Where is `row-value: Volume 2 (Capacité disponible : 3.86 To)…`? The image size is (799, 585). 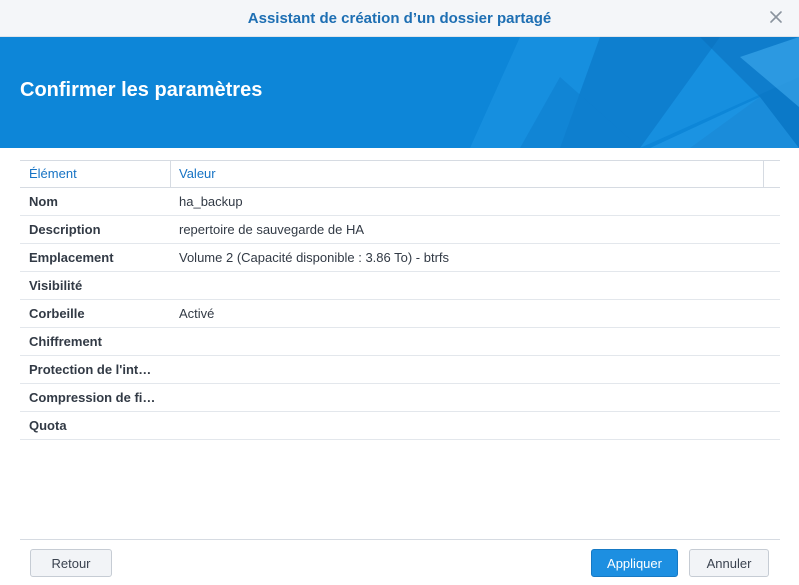 row-value: Volume 2 (Capacité disponible : 3.86 To)… is located at coordinates (314, 257).